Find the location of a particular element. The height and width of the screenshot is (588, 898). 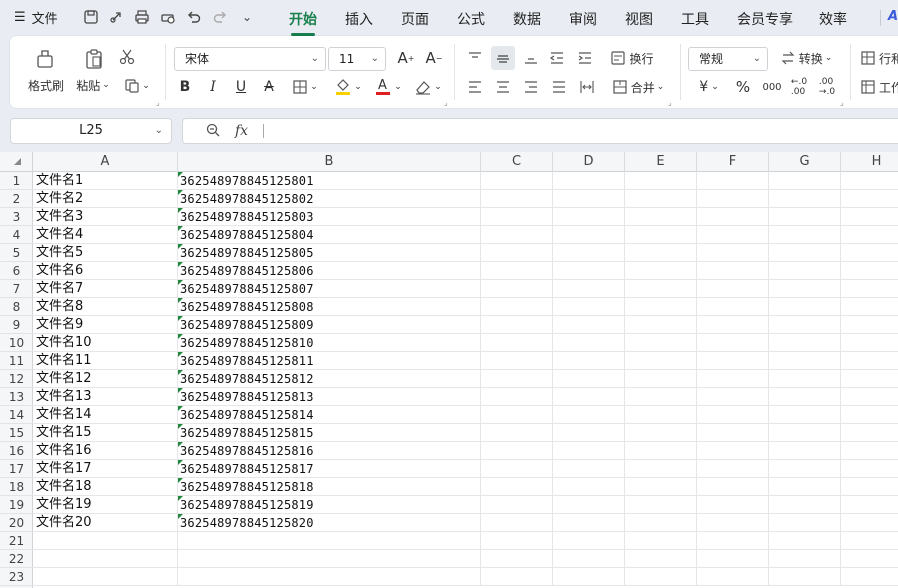

cell-b: 362548978845125803 is located at coordinates (329, 217).